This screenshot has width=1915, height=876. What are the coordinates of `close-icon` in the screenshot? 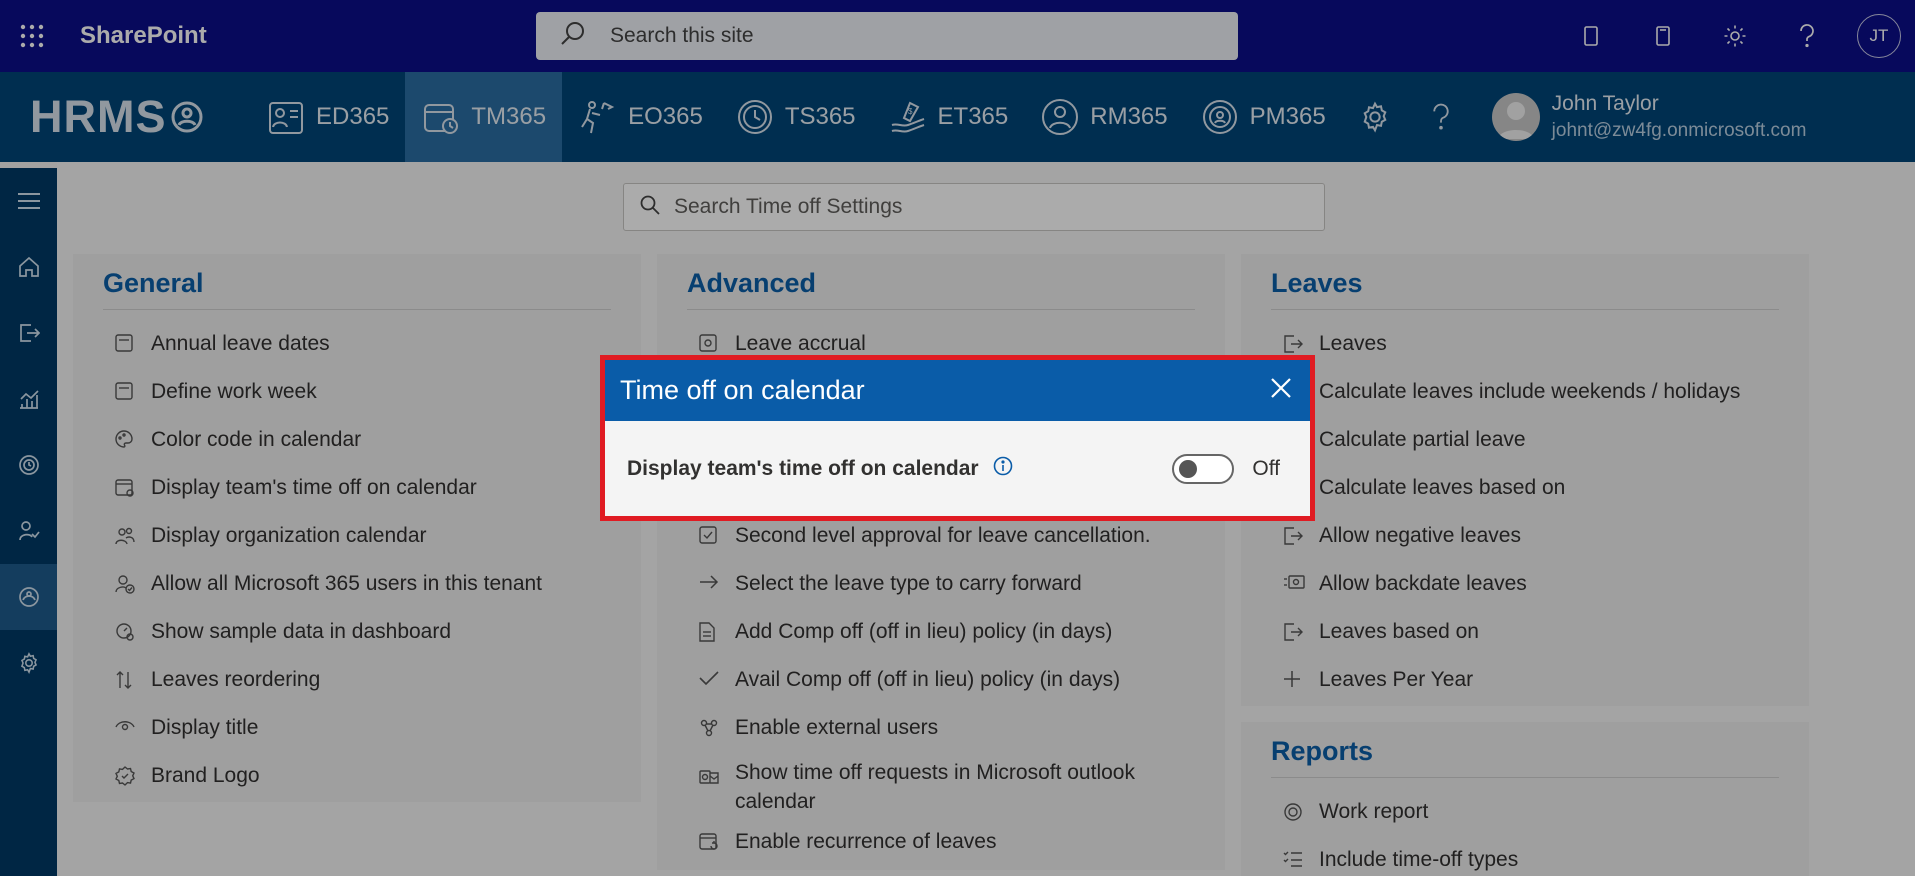 It's located at (1281, 390).